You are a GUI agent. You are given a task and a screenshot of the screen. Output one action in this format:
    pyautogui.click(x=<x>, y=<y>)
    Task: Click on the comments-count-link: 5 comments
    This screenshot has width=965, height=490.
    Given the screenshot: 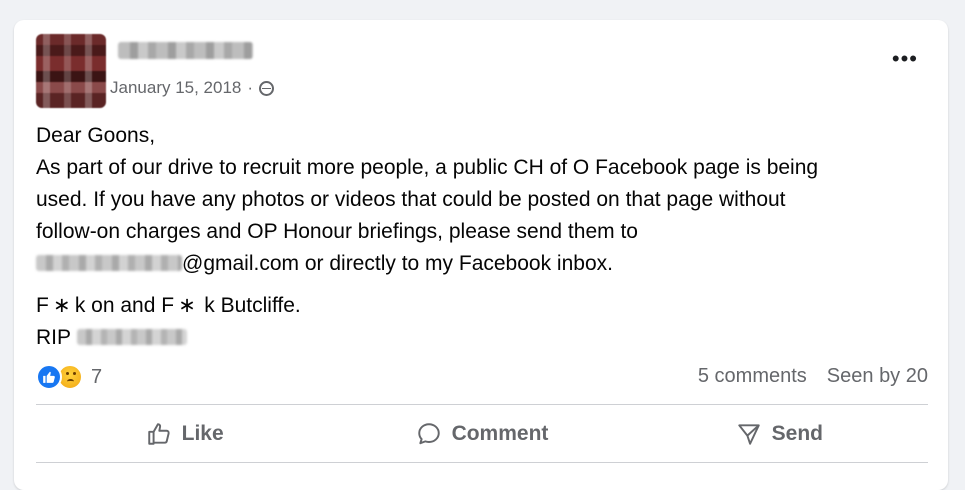 What is the action you would take?
    pyautogui.click(x=752, y=376)
    